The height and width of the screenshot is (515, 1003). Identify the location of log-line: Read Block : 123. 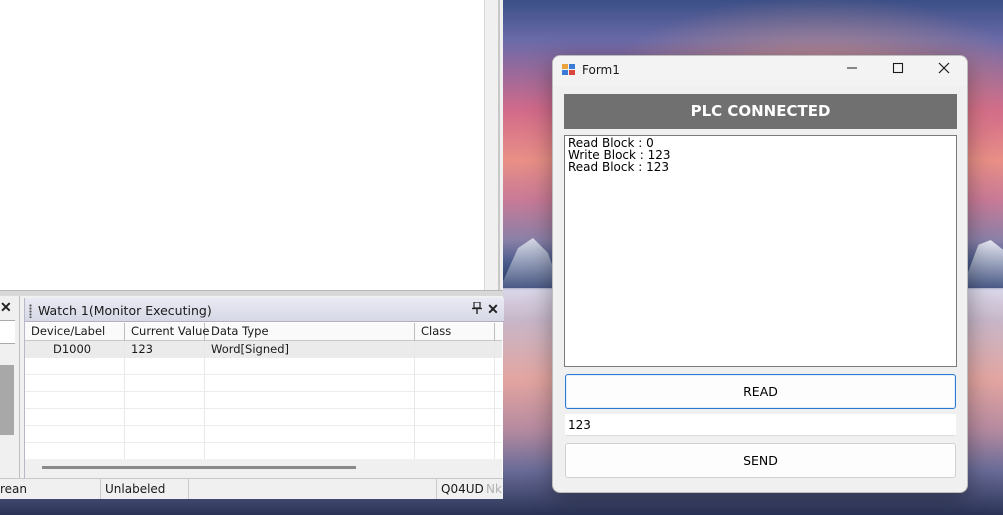
(618, 167).